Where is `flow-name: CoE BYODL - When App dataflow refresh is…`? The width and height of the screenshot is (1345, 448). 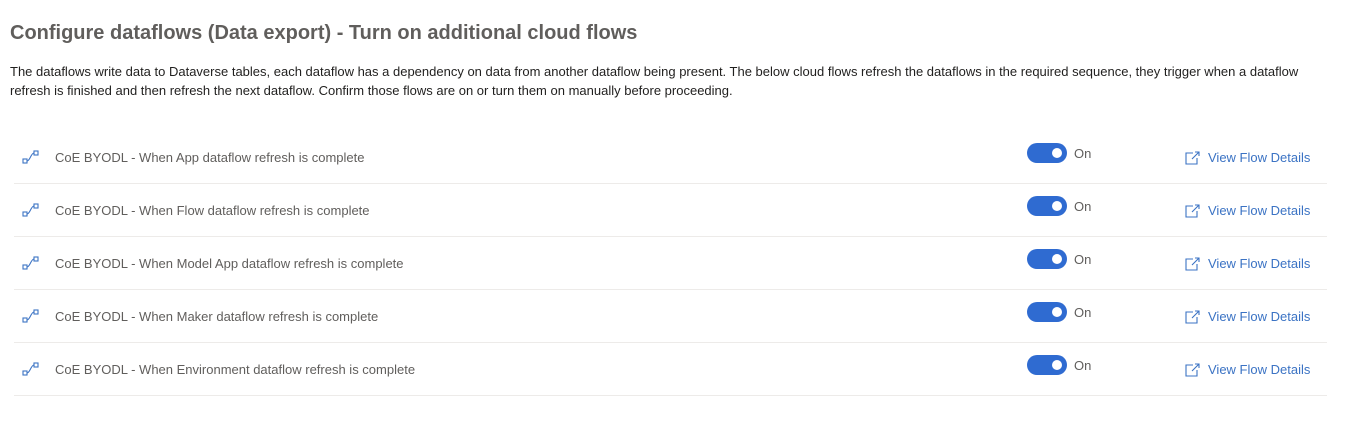 flow-name: CoE BYODL - When App dataflow refresh is… is located at coordinates (210, 157).